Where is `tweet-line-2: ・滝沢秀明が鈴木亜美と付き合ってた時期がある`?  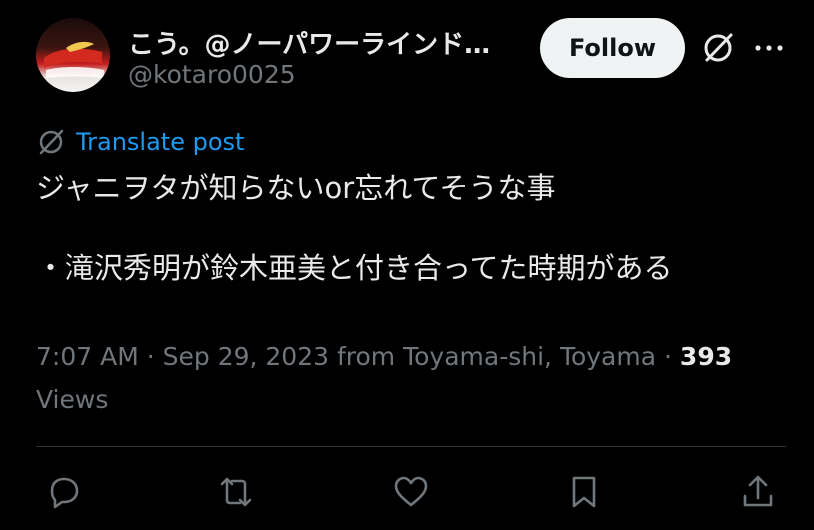
tweet-line-2: ・滝沢秀明が鈴木亜美と付き合ってた時期がある is located at coordinates (354, 268).